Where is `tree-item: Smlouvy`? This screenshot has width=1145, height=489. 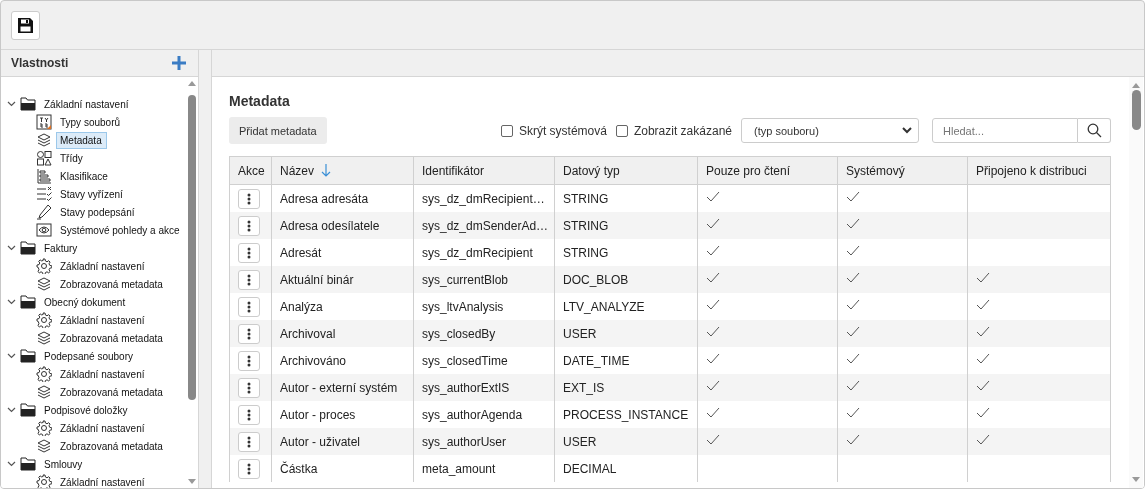 tree-item: Smlouvy is located at coordinates (64, 464).